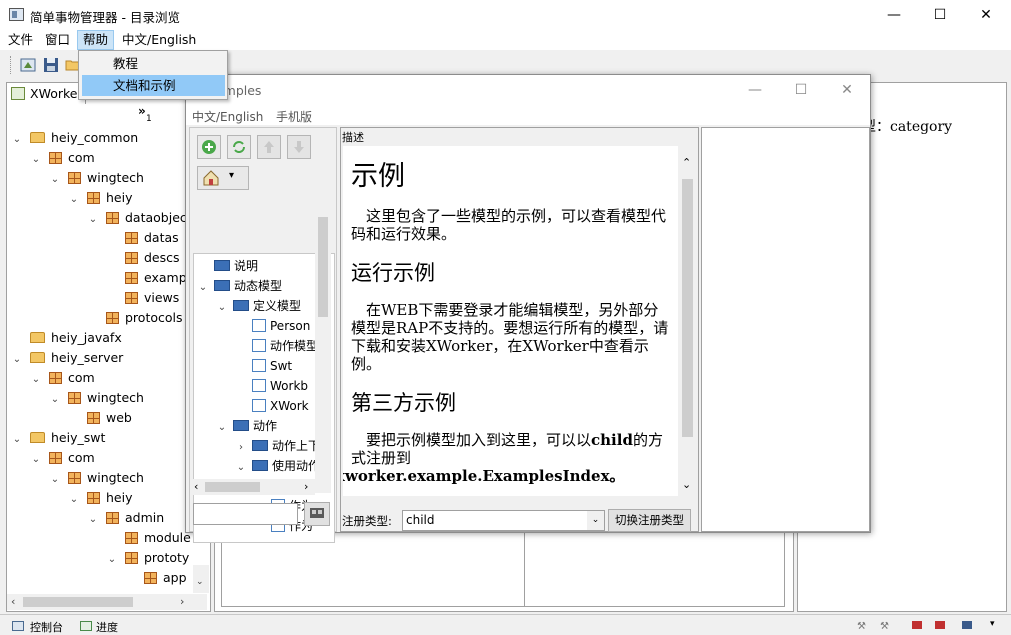 The image size is (1011, 635). I want to click on example-tree-item: 动作模型, so click(264, 346).